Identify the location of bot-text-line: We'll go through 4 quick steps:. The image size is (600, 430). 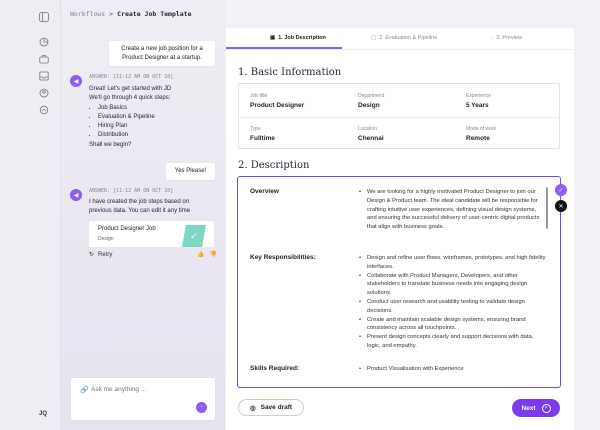
(130, 98).